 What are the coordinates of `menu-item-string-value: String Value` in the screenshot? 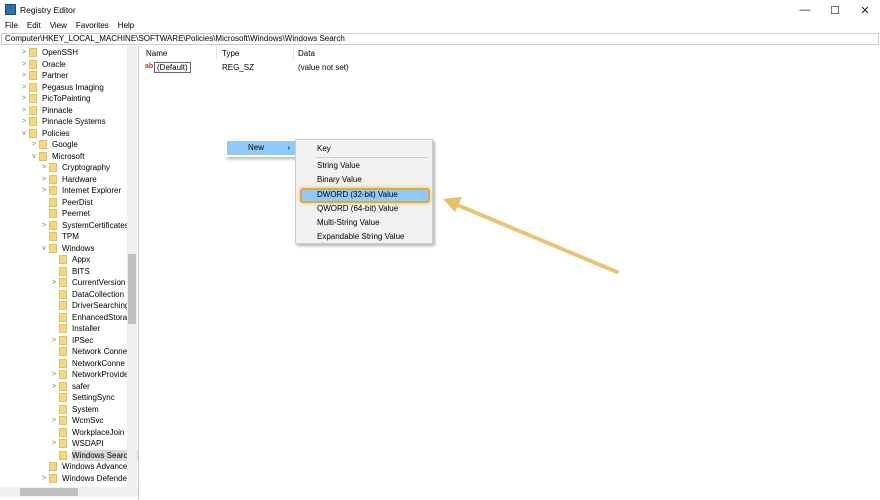 It's located at (338, 166).